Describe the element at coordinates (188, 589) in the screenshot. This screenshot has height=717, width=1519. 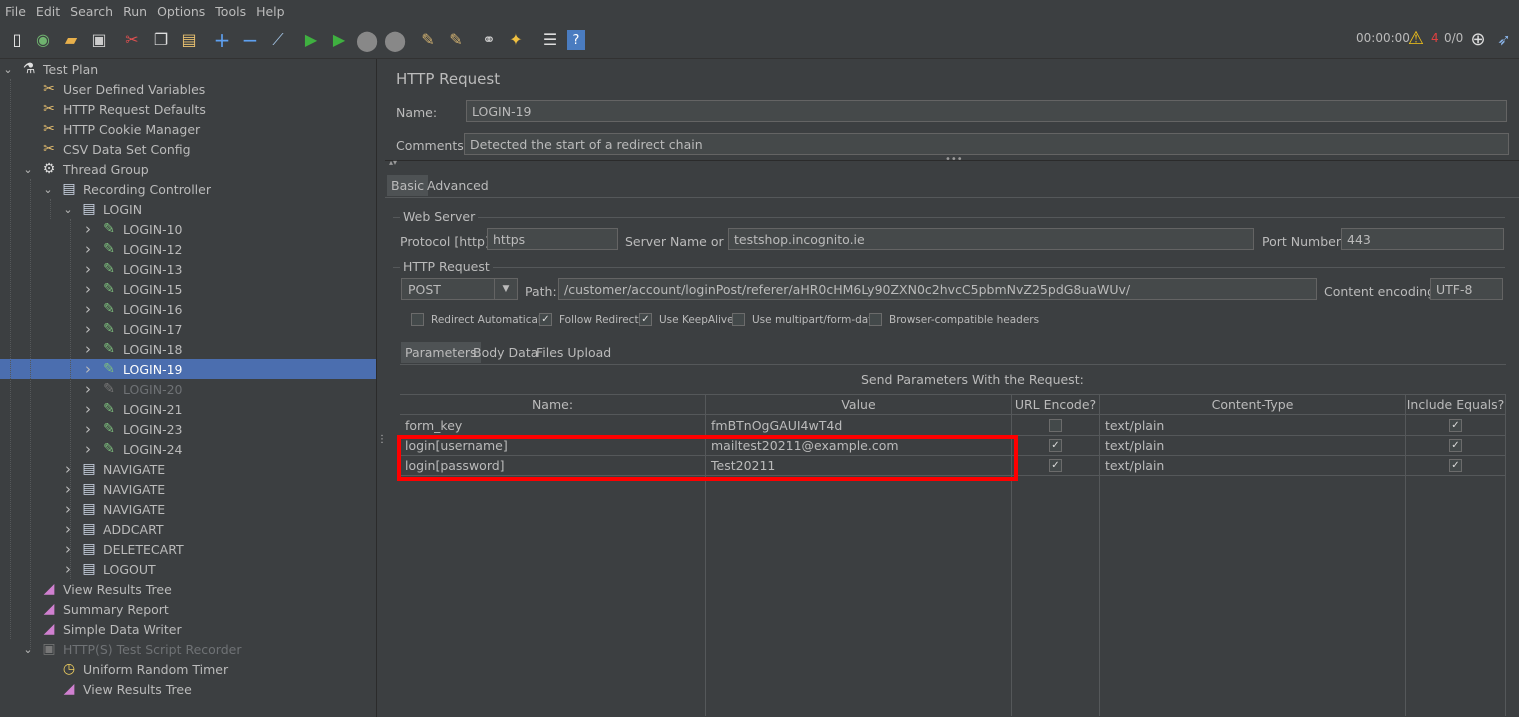
I see `tree-item: ◢ View Results Tree` at that location.